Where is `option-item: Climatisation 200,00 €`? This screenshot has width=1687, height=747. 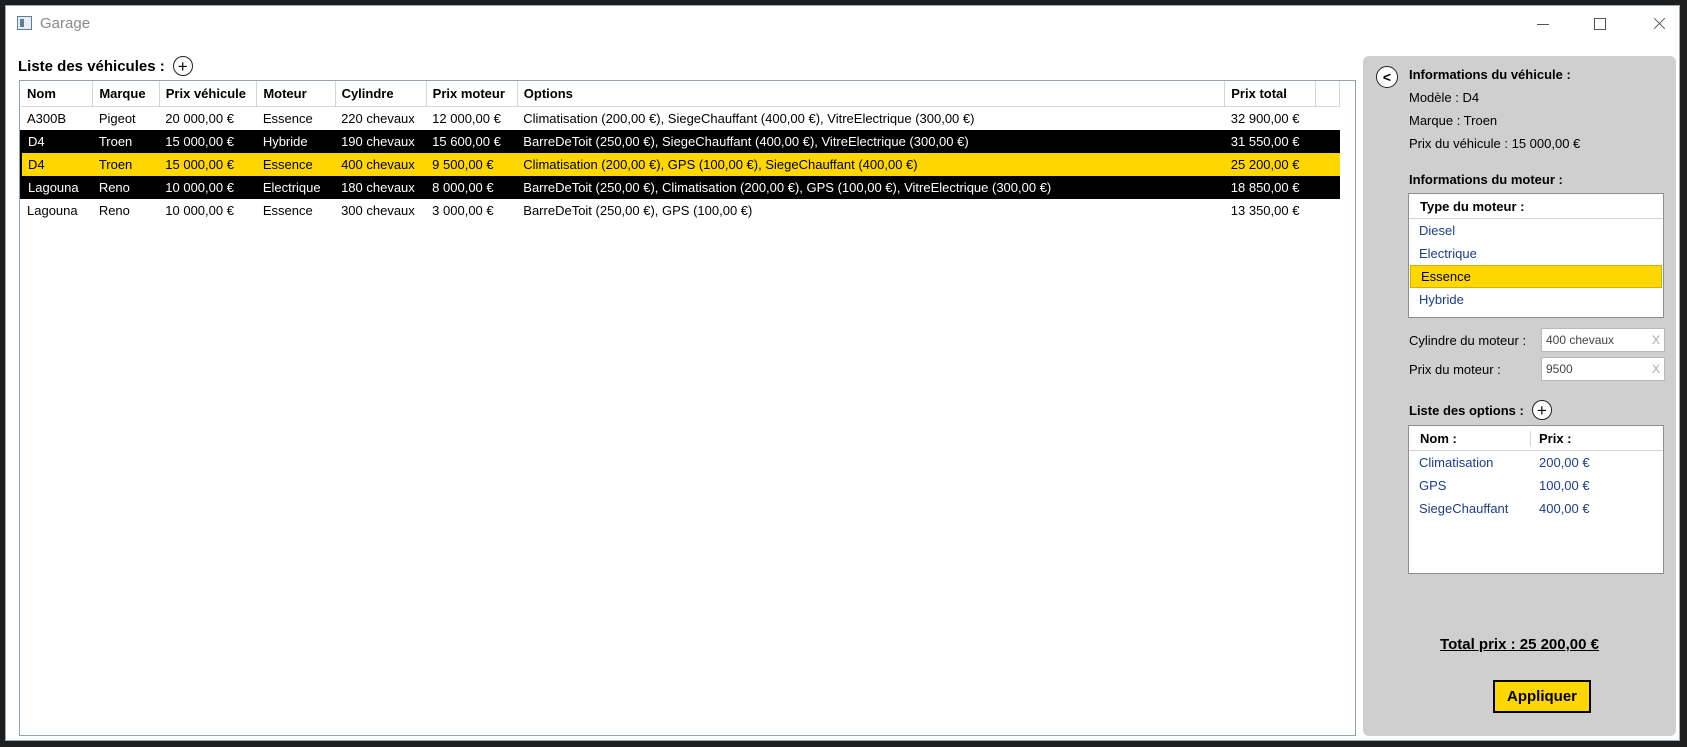
option-item: Climatisation 200,00 € is located at coordinates (1536, 462).